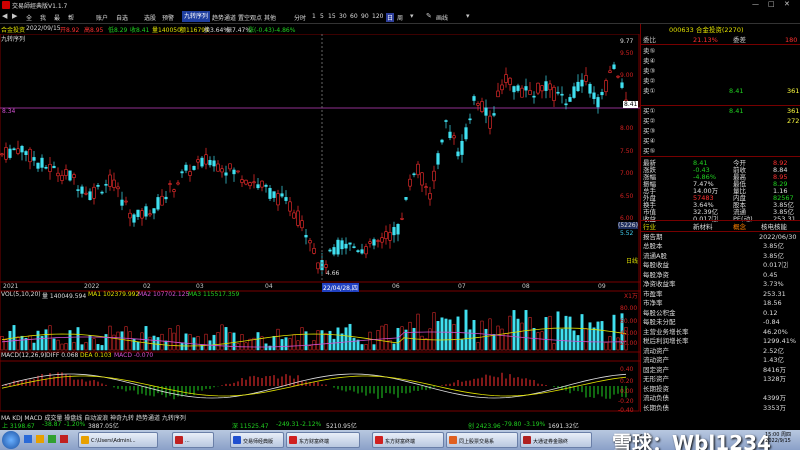 The height and width of the screenshot is (450, 800). Describe the element at coordinates (300, 17) in the screenshot. I see `period-minute: 分时` at that location.